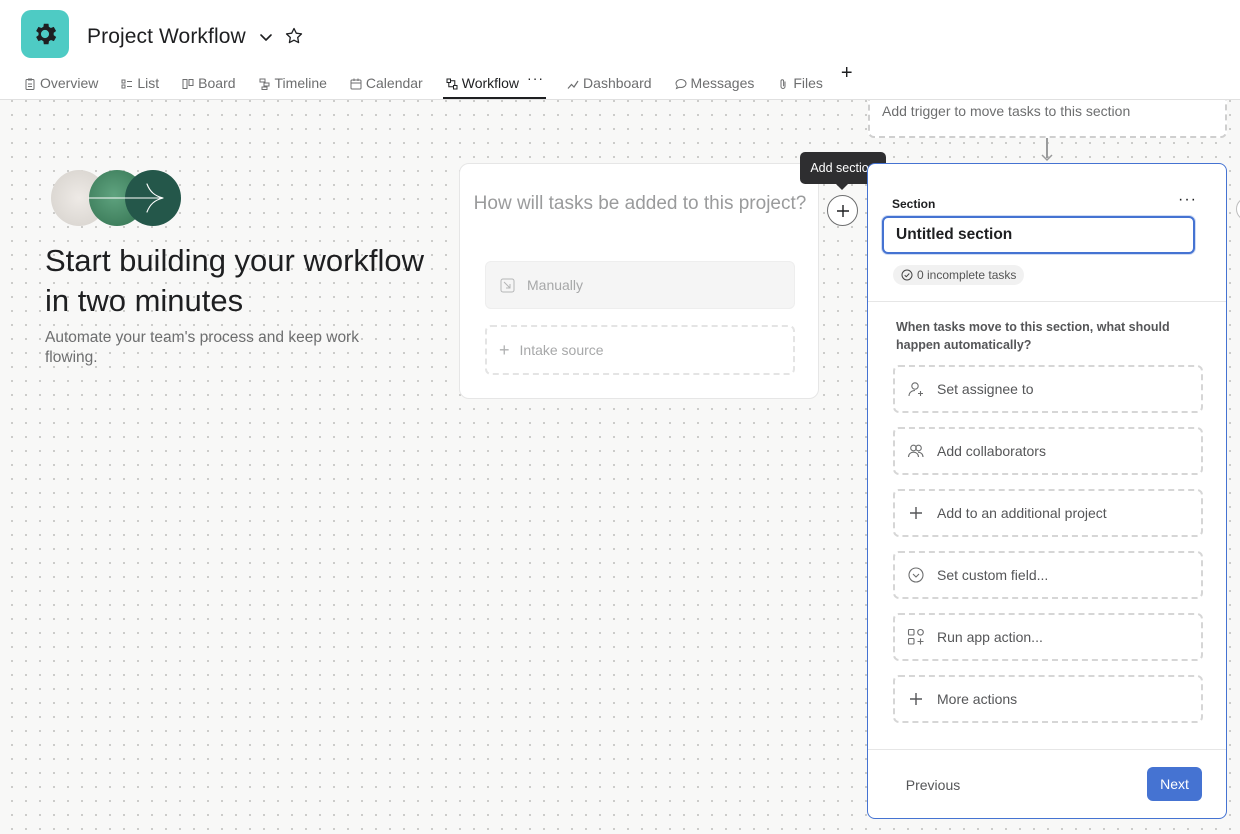 The image size is (1240, 834). Describe the element at coordinates (561, 350) in the screenshot. I see `intake-source-label: Intake source` at that location.